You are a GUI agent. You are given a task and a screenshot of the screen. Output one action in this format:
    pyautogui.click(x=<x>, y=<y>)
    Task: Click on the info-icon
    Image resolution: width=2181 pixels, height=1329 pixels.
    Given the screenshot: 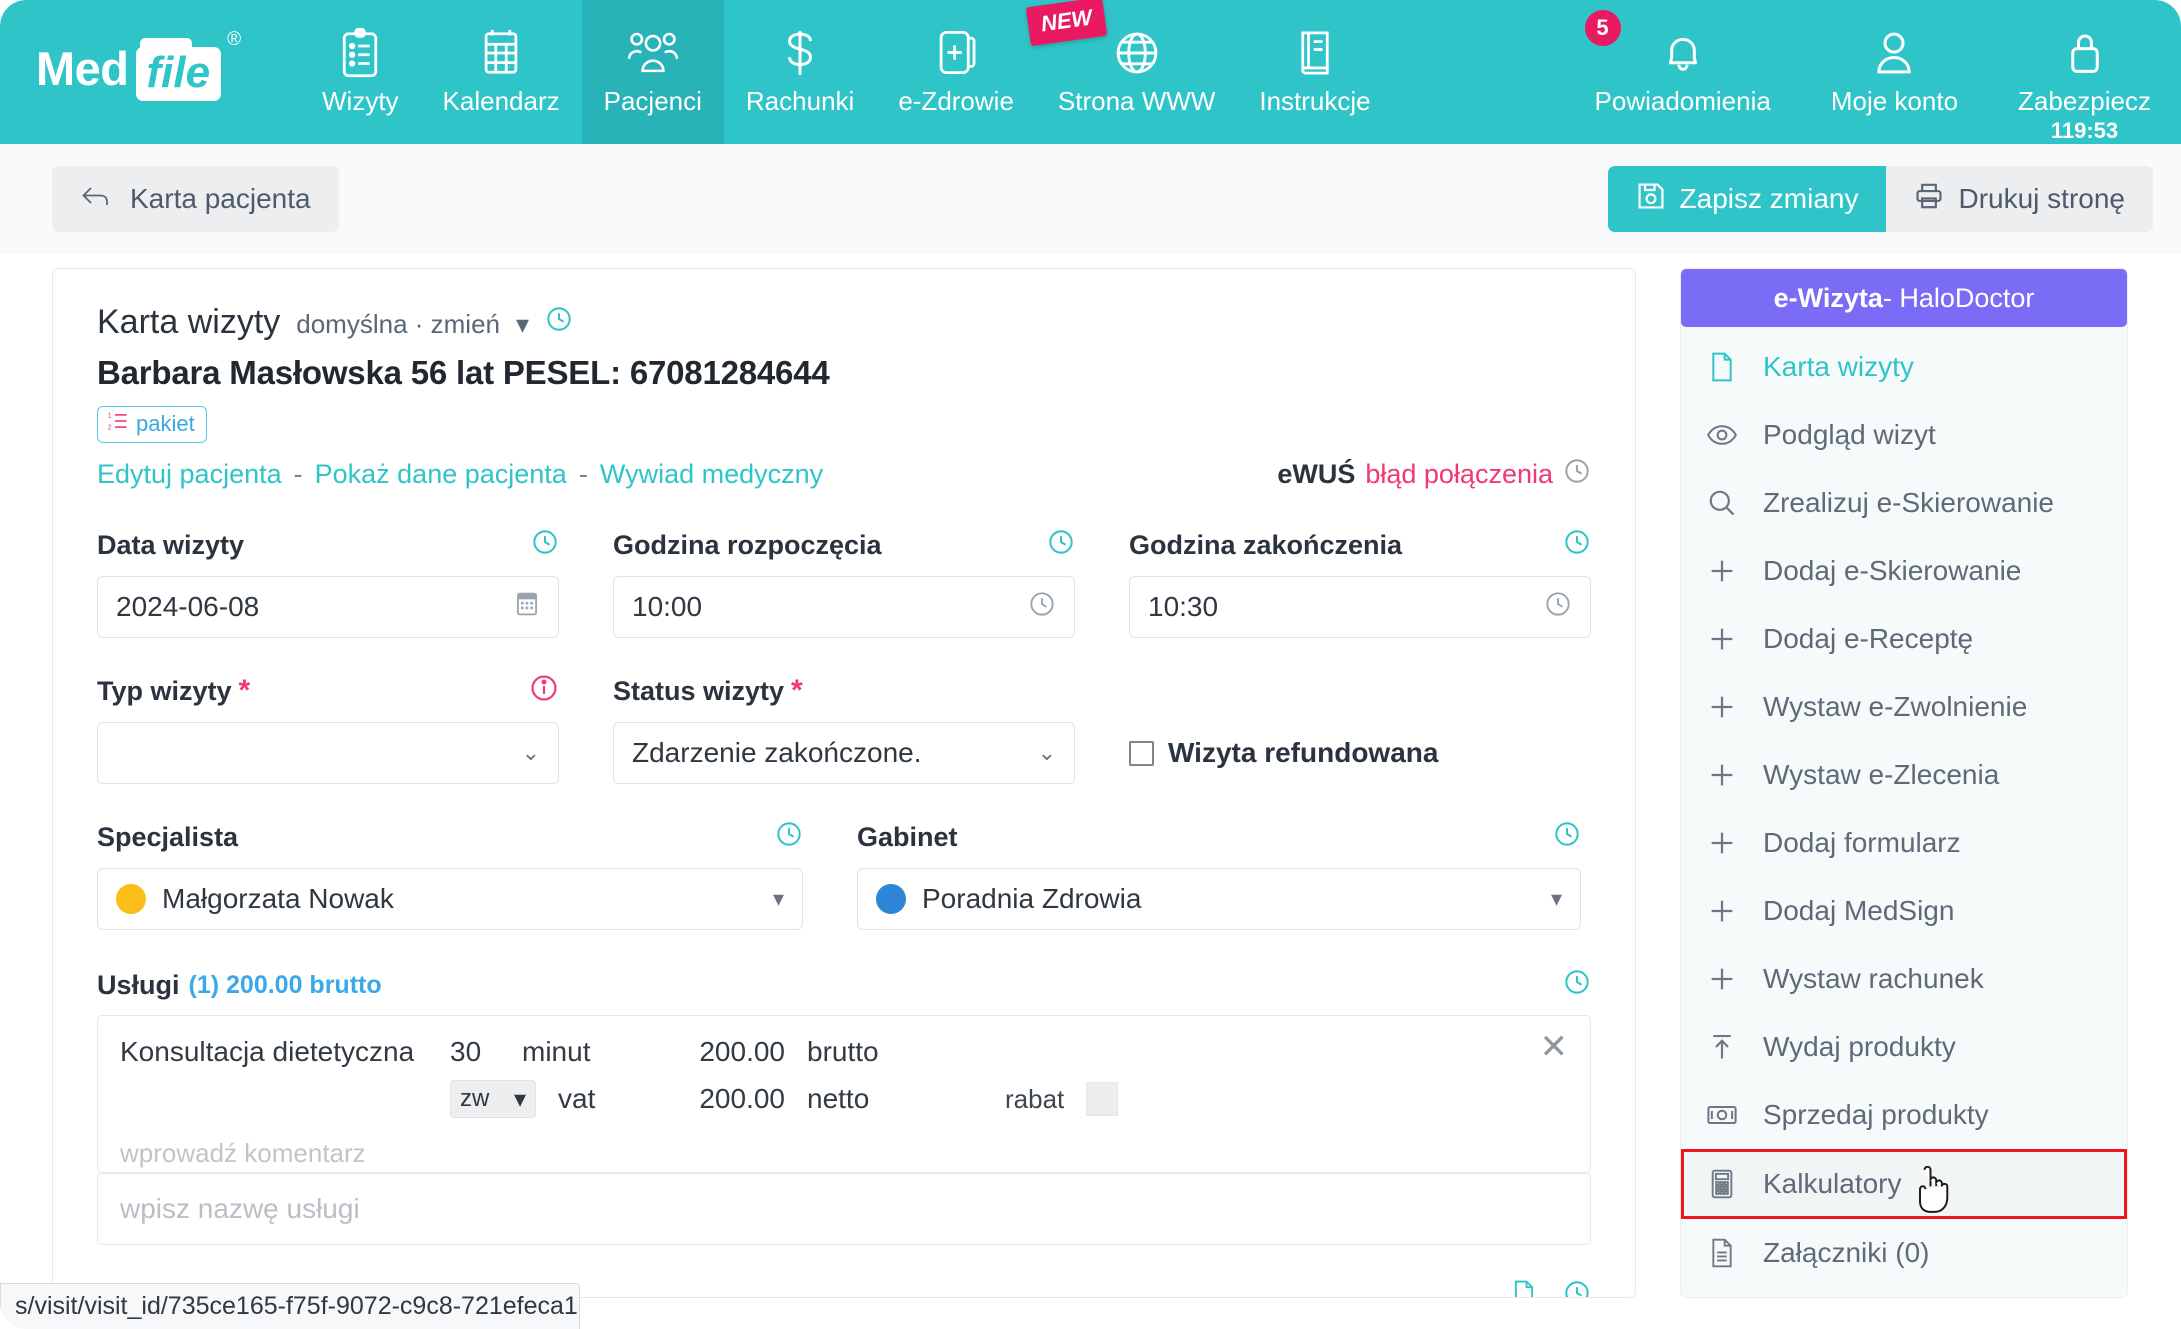 What is the action you would take?
    pyautogui.click(x=544, y=691)
    